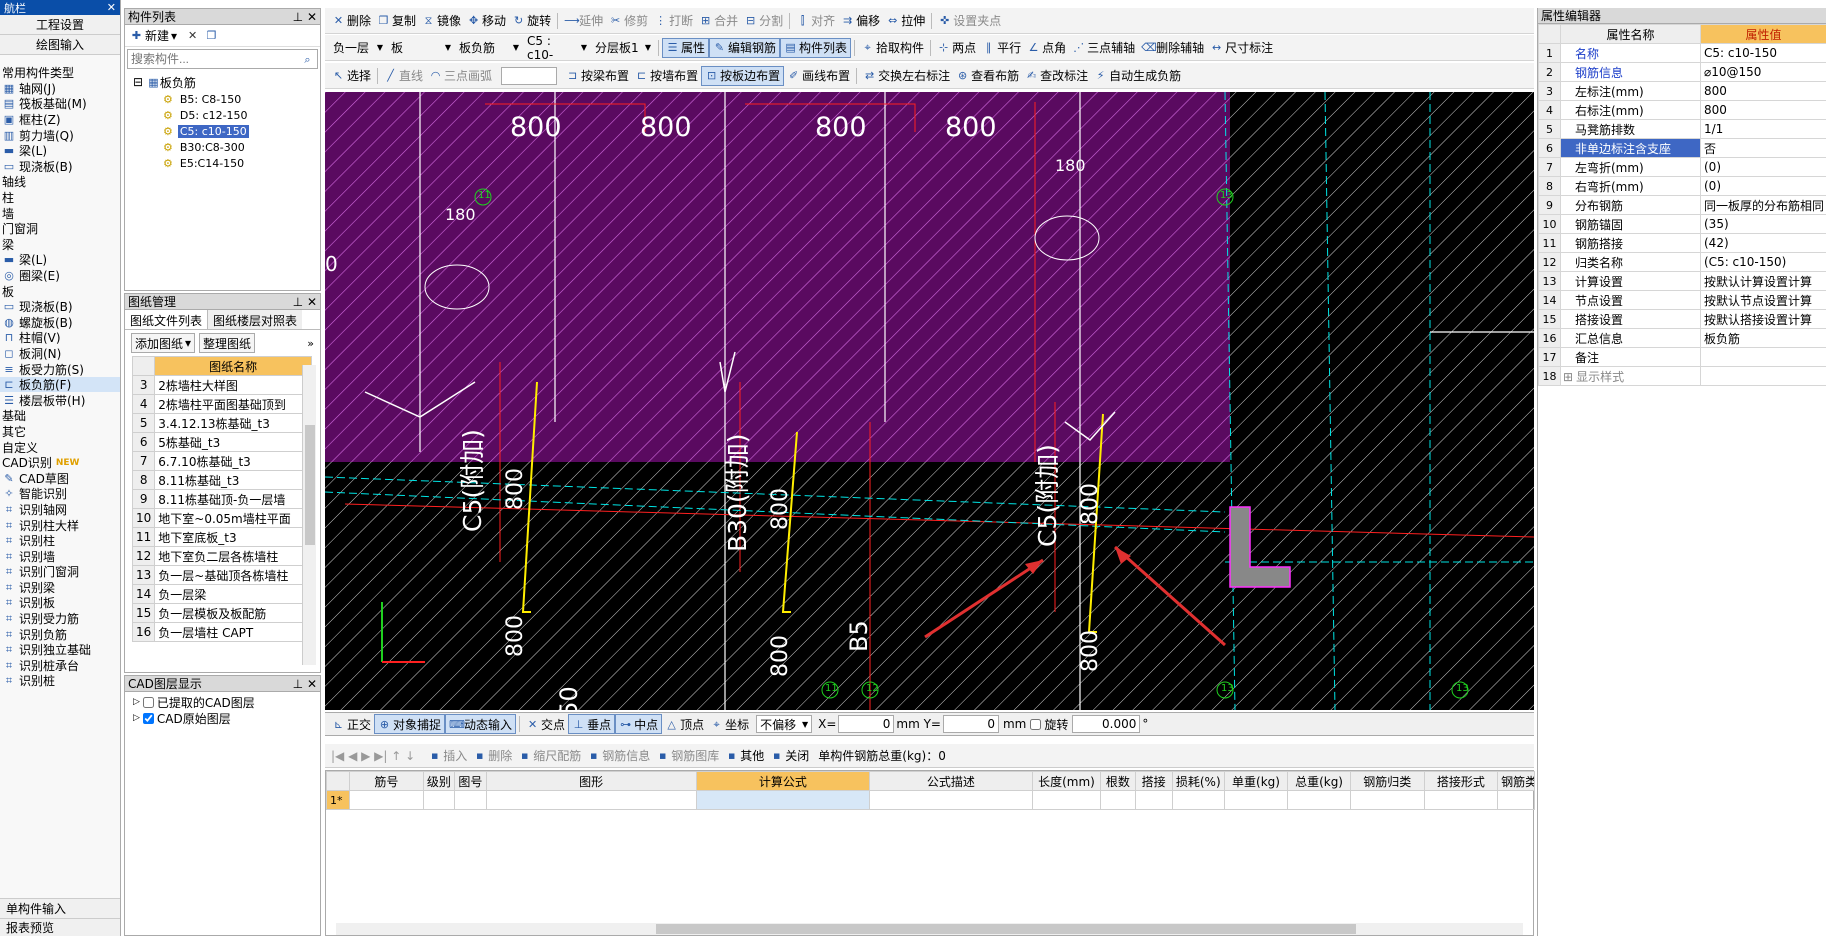  What do you see at coordinates (545, 724) in the screenshot?
I see `intersect-button: ✕交点` at bounding box center [545, 724].